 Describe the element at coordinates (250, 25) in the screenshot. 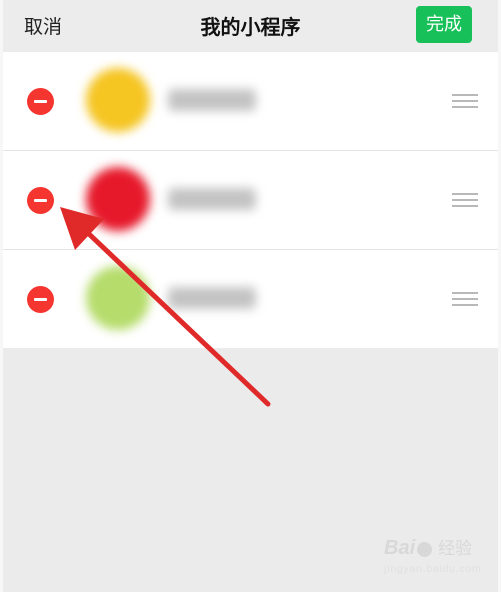

I see `nav-header: 取消 我的小程序 完成` at that location.